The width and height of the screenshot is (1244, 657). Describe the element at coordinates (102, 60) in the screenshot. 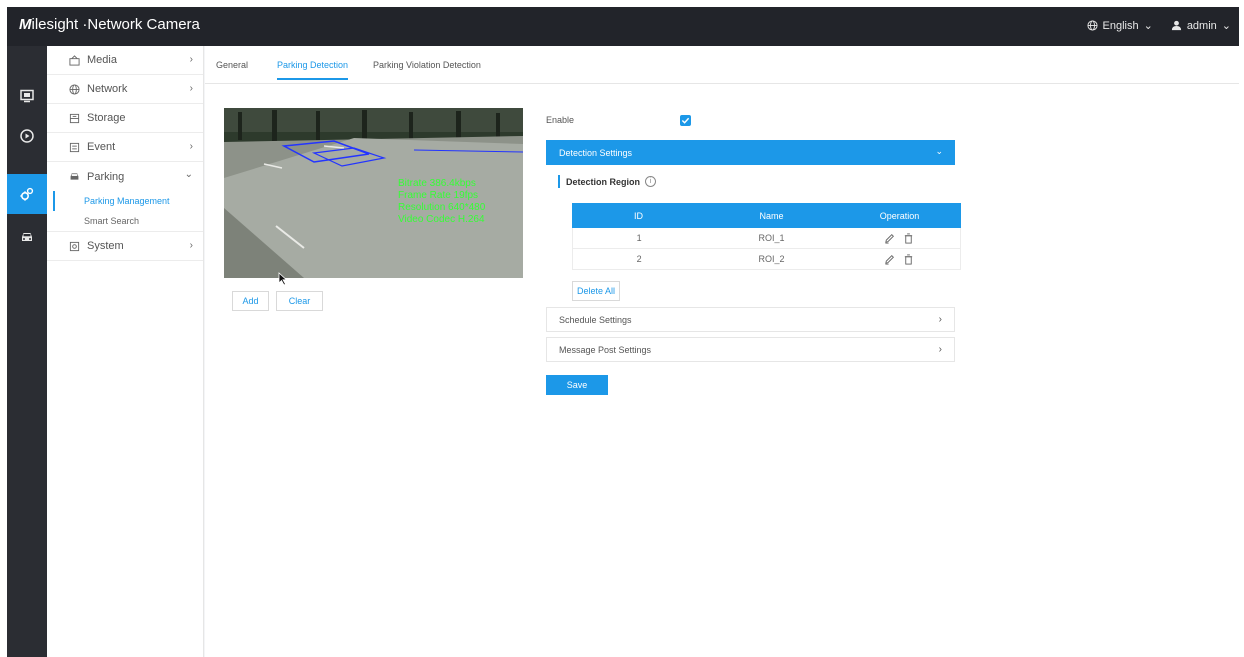

I see `menu-label-media: Media` at that location.